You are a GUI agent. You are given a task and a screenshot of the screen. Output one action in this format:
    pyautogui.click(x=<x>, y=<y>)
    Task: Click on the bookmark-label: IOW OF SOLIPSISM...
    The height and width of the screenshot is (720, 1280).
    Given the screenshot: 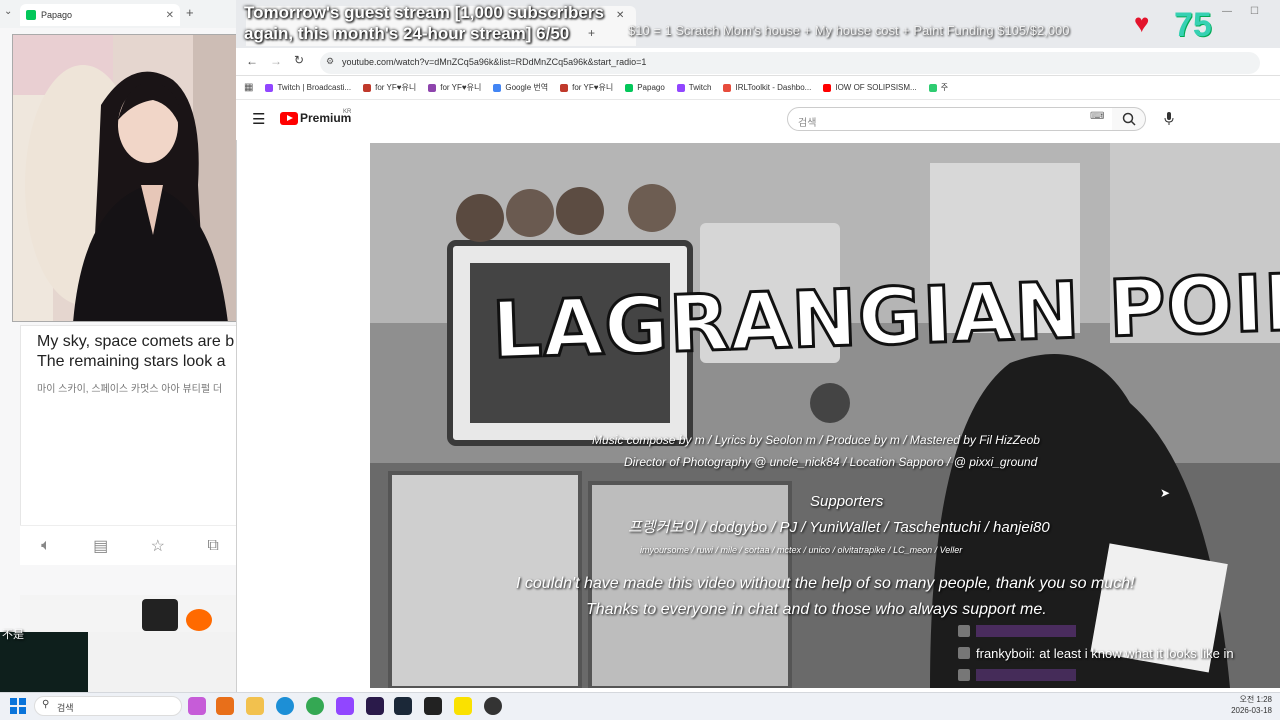 What is the action you would take?
    pyautogui.click(x=876, y=87)
    